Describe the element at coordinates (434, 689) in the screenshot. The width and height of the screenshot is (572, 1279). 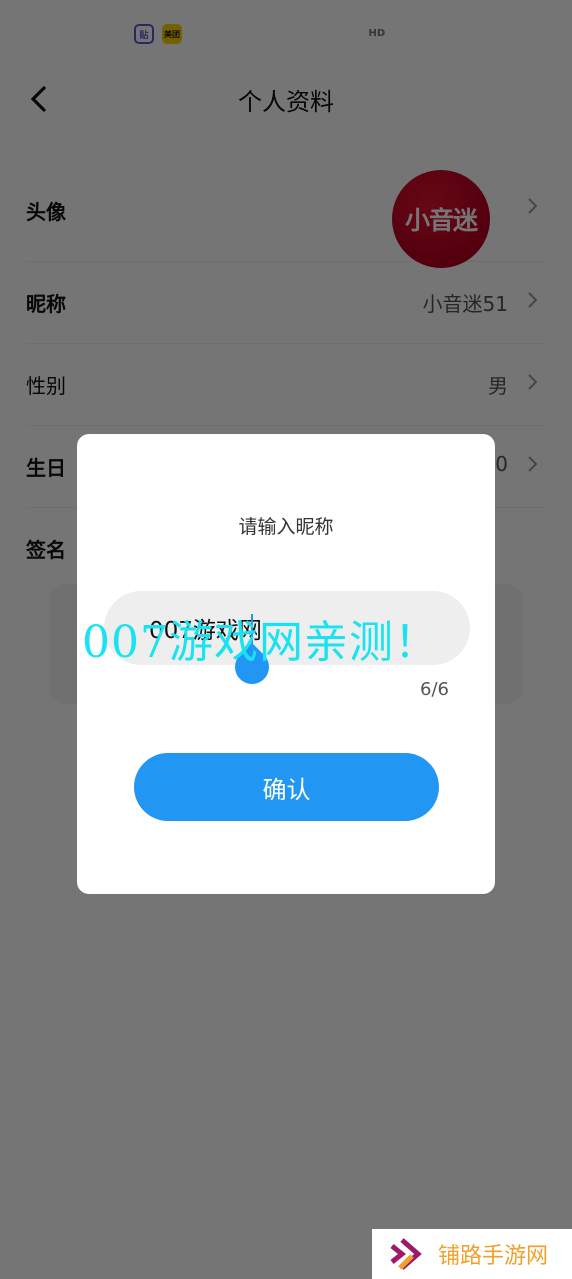
I see `char-counter: 6/6` at that location.